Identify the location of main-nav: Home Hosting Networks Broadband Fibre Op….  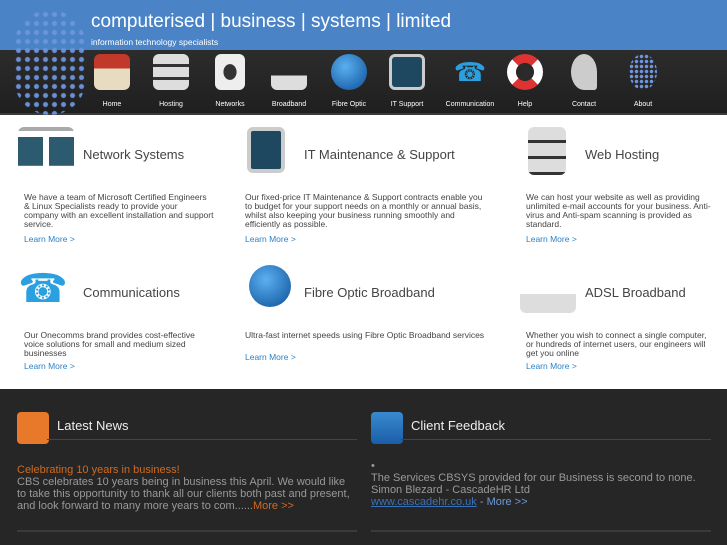
(363, 82).